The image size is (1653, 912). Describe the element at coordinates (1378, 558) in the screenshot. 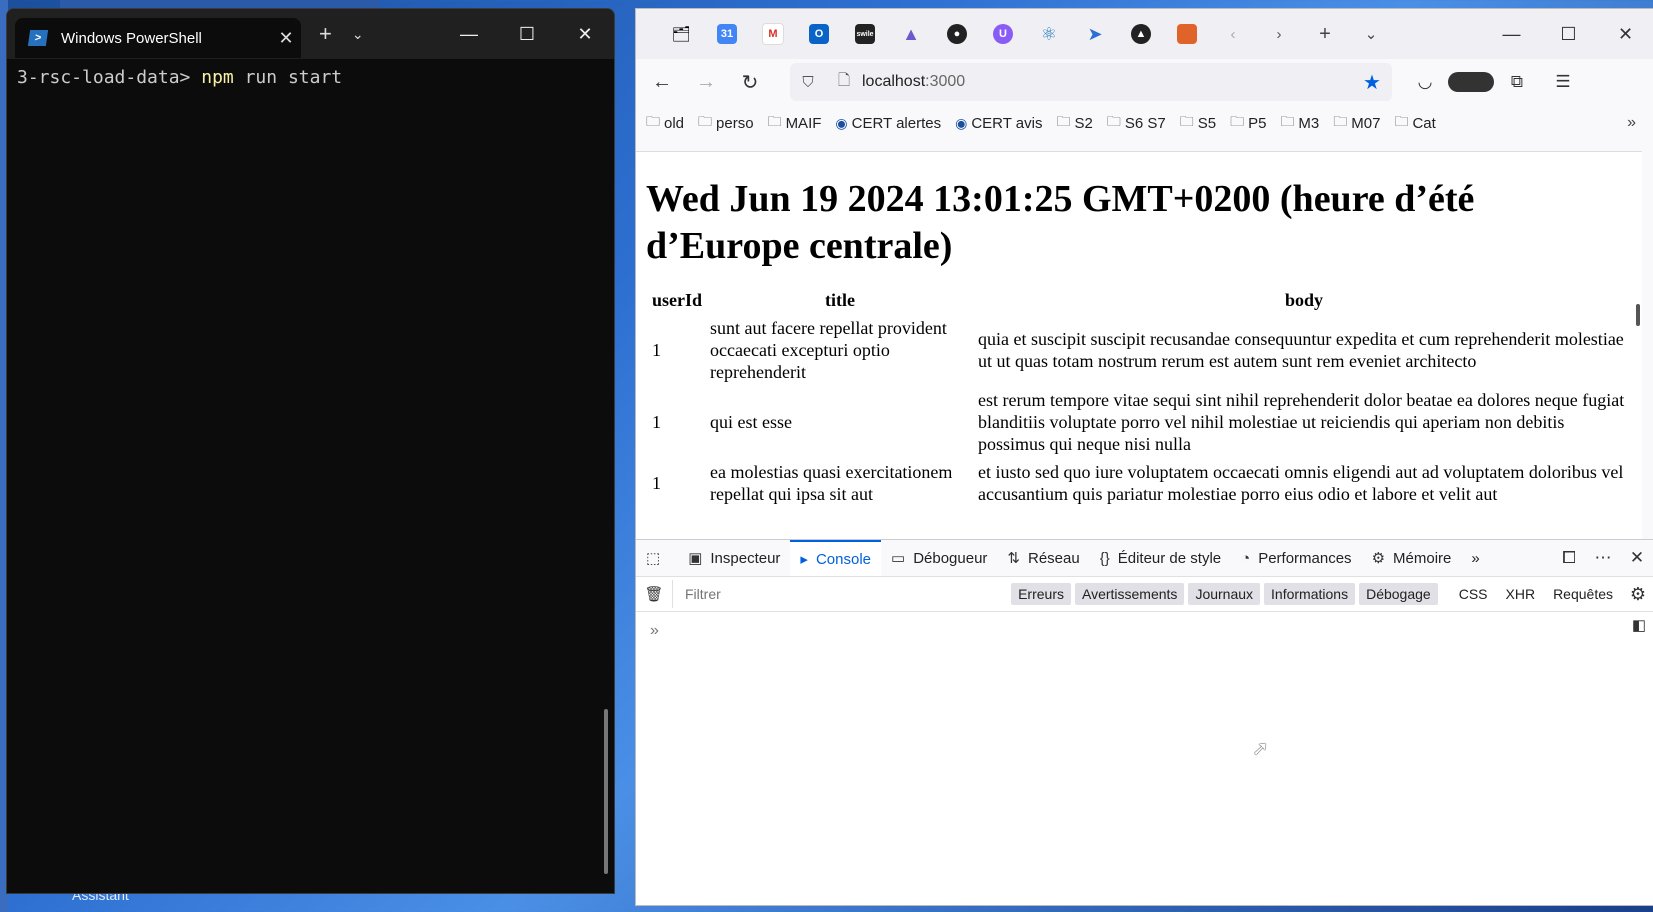

I see `memory-icon: ⚙` at that location.